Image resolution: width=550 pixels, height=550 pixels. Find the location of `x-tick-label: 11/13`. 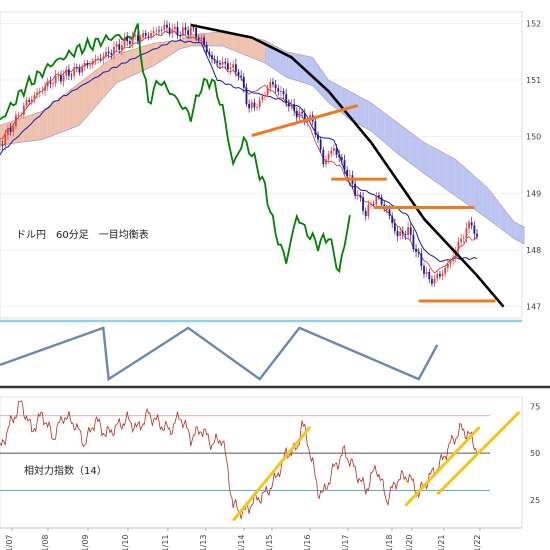

x-tick-label: 11/13 is located at coordinates (203, 542).